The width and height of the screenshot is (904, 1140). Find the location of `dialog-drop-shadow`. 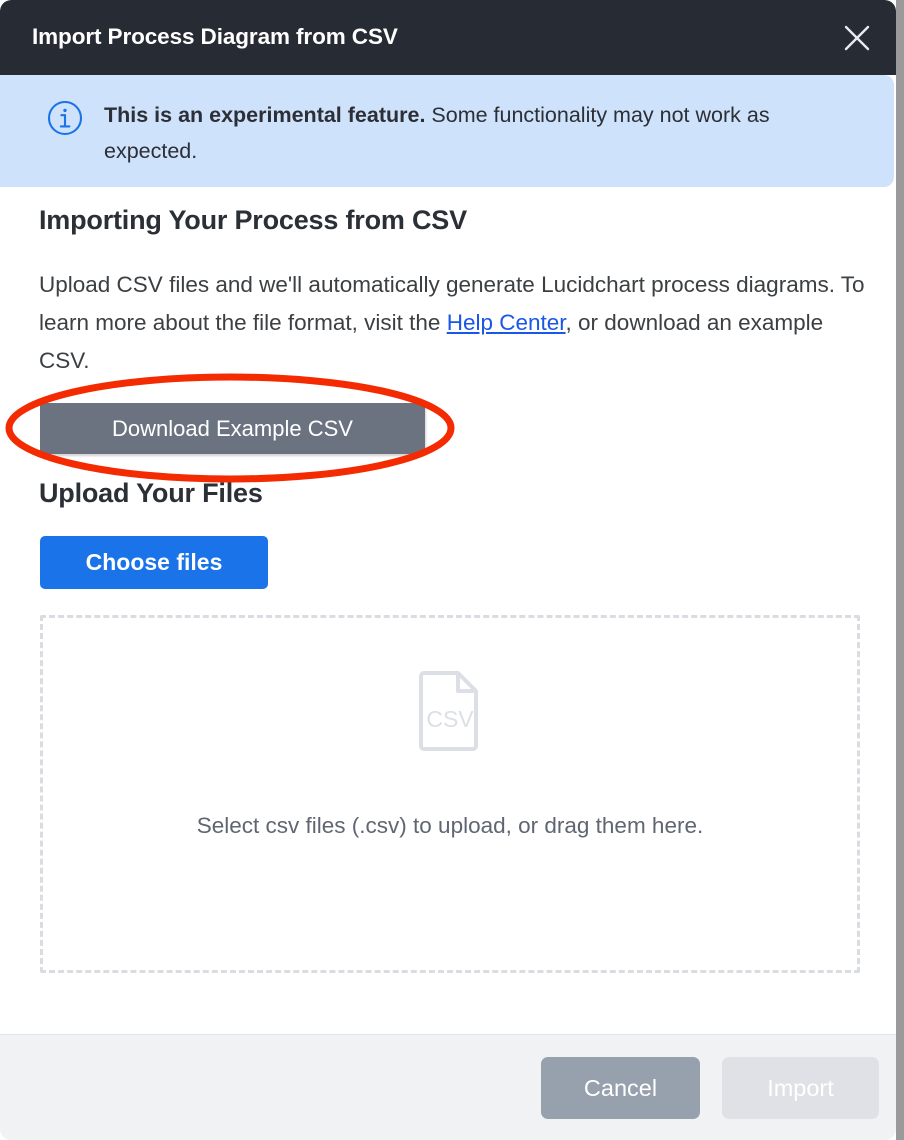

dialog-drop-shadow is located at coordinates (900, 570).